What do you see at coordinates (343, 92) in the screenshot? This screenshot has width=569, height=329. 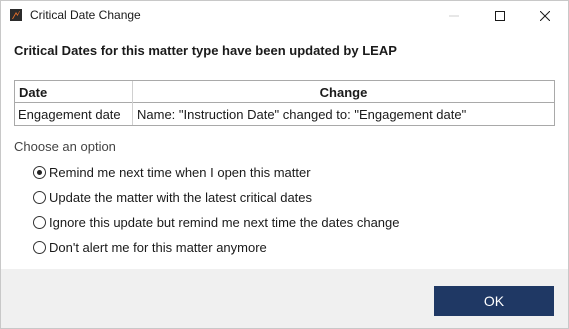 I see `column-header-change: Change` at bounding box center [343, 92].